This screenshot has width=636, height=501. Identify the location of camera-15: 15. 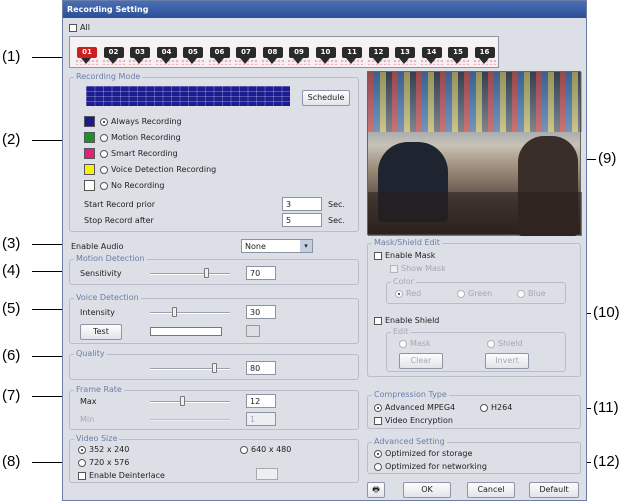
(458, 54).